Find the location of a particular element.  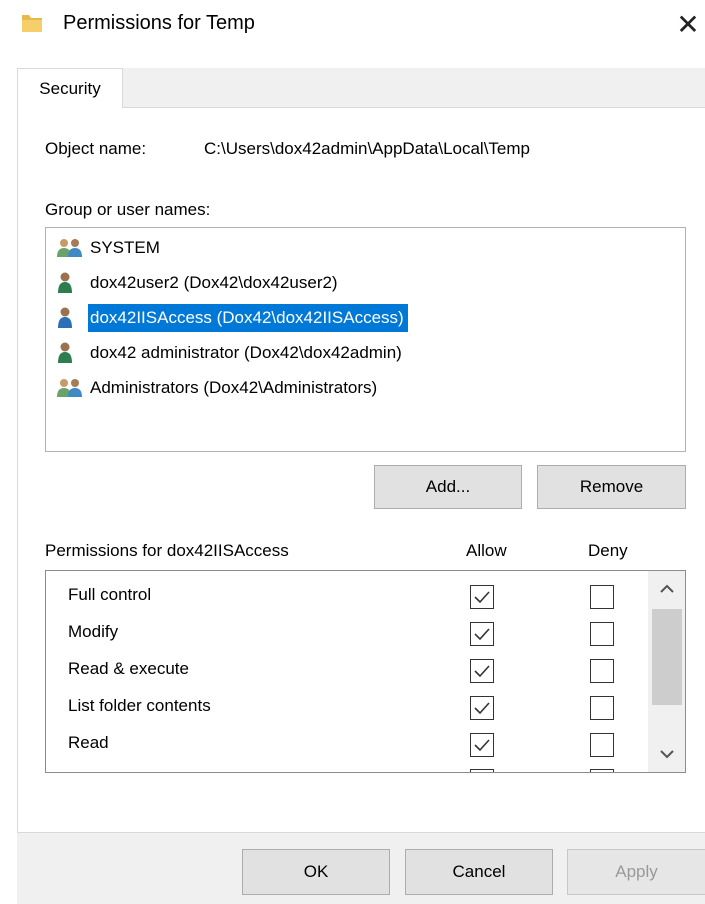

permission-name: Full control is located at coordinates (110, 594).